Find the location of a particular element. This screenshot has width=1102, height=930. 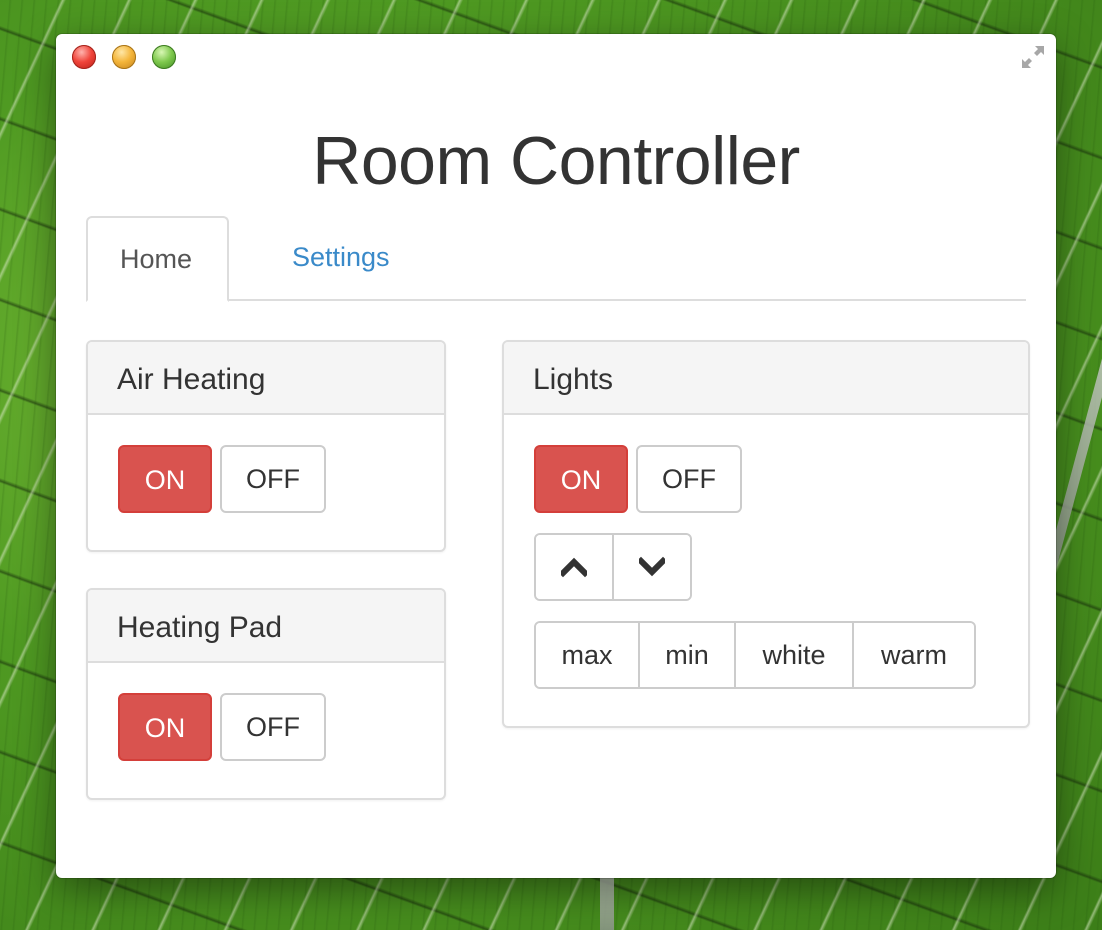

air-heating-on-button: ON is located at coordinates (165, 479).